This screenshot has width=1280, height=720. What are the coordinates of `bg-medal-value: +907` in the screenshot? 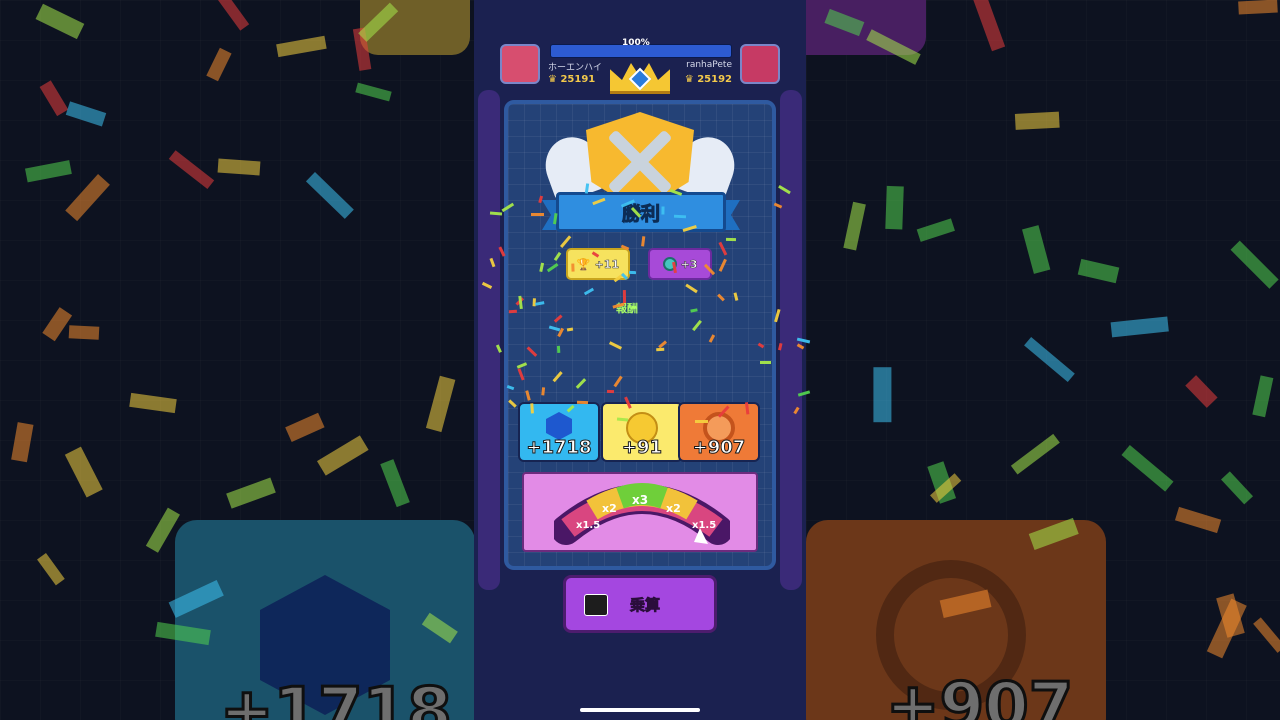 It's located at (979, 694).